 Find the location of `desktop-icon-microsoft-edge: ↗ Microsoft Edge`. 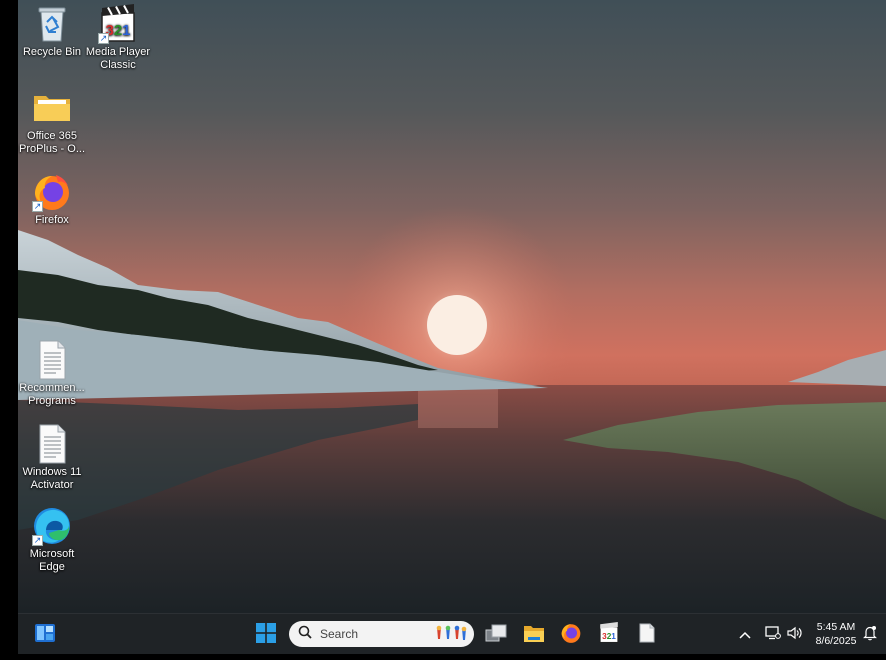

desktop-icon-microsoft-edge: ↗ Microsoft Edge is located at coordinates (52, 540).